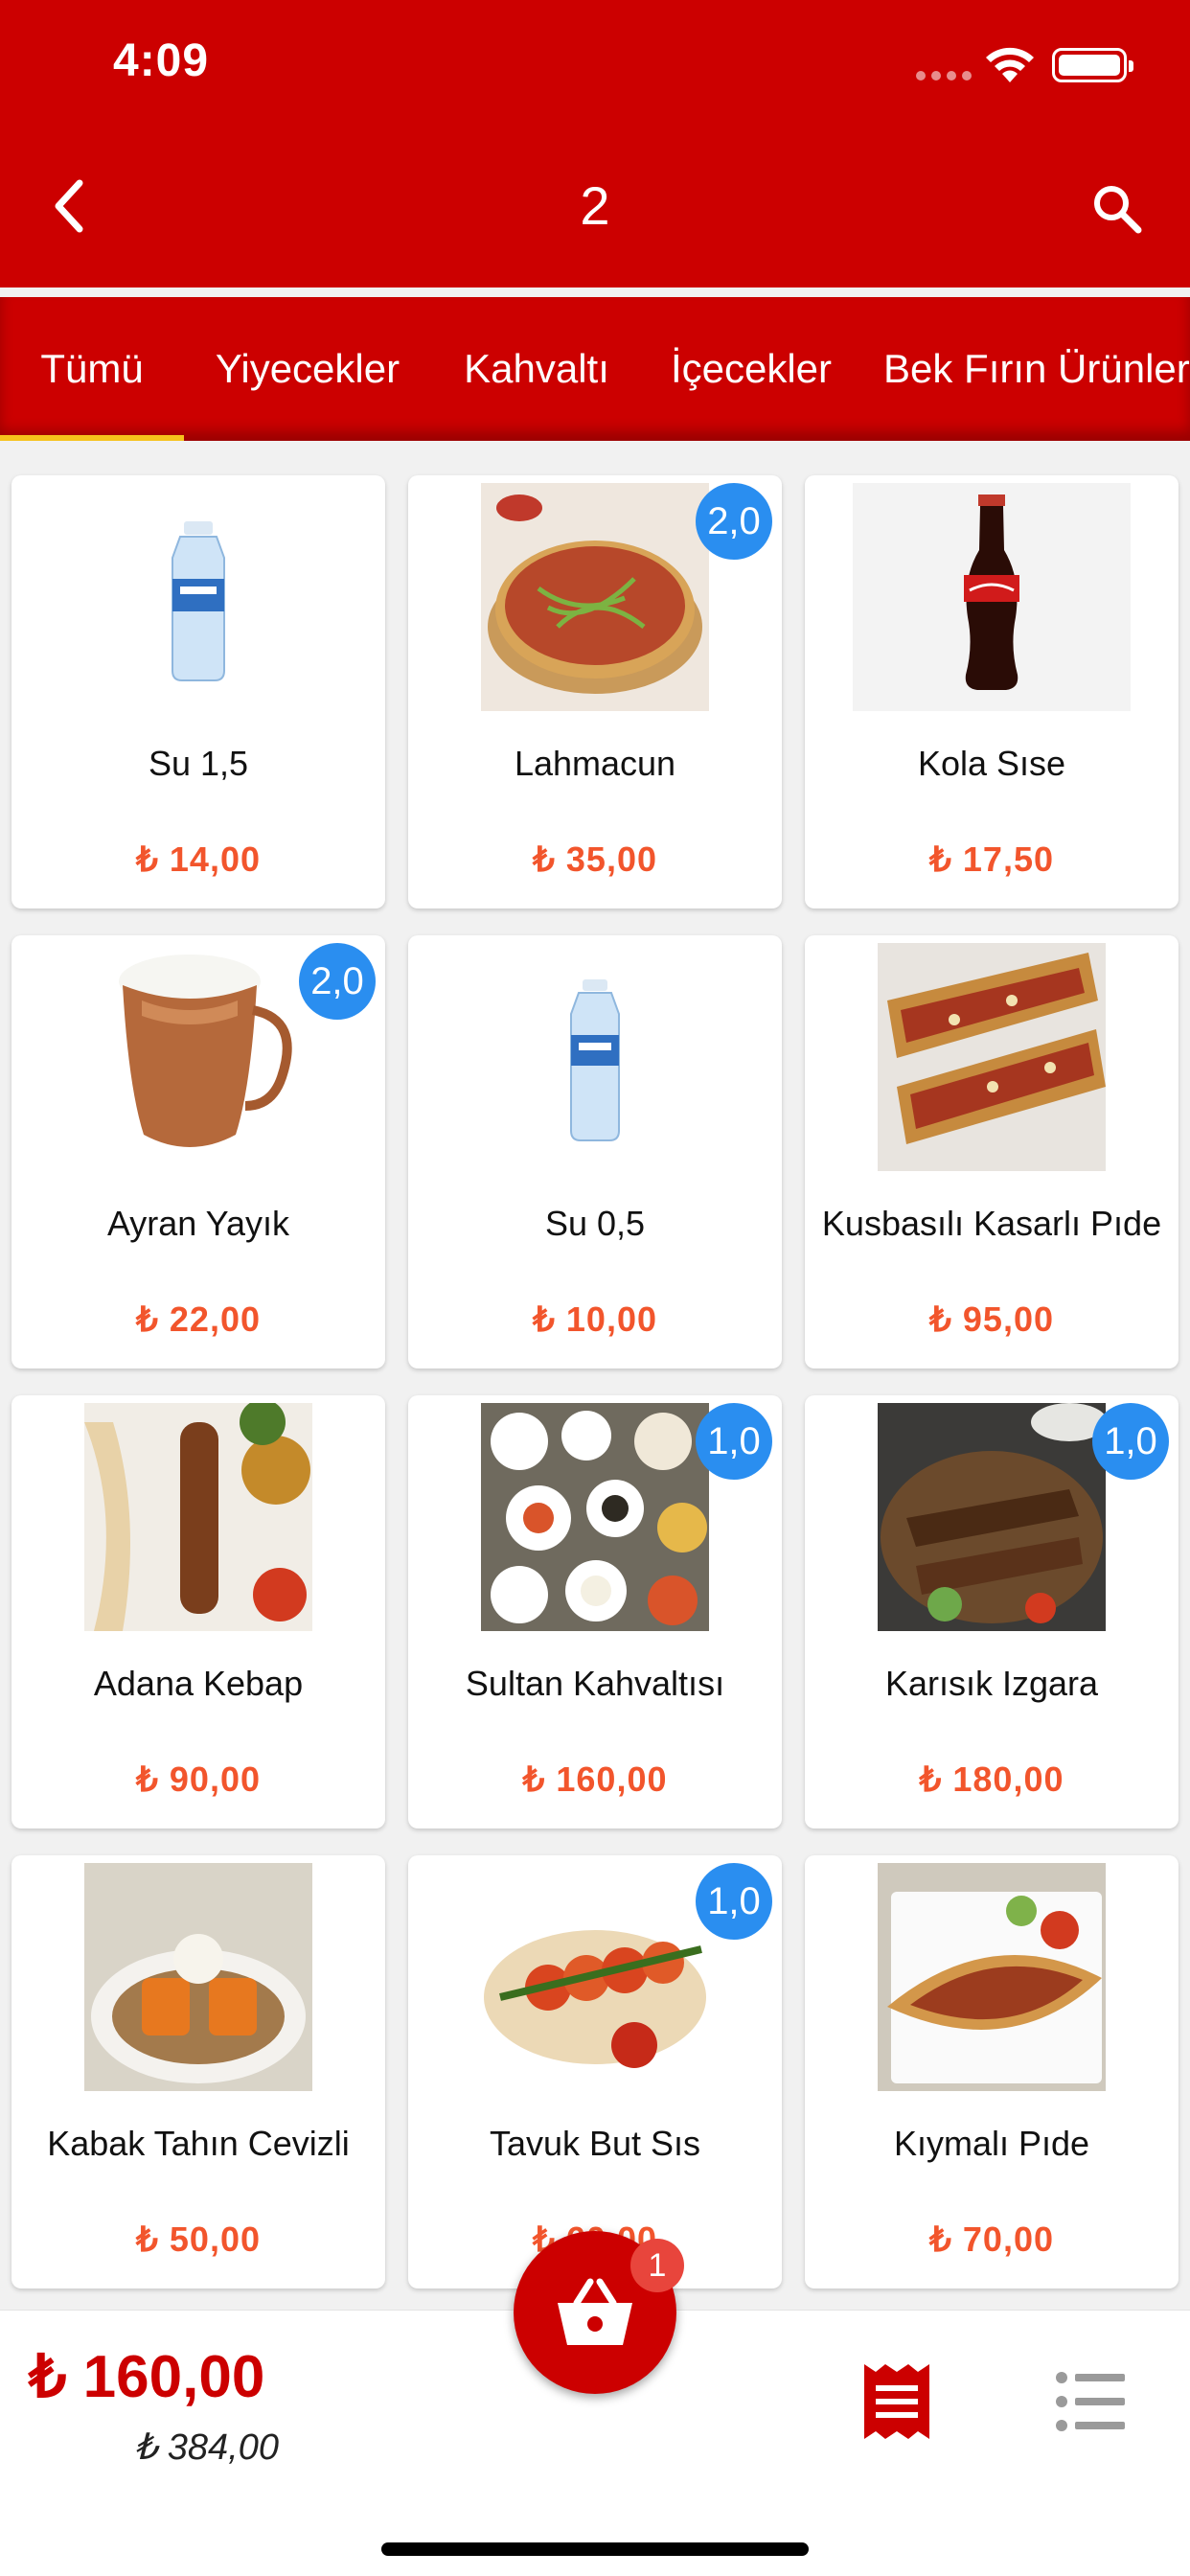 This screenshot has width=1190, height=2576. I want to click on status-time: 4:09, so click(162, 60).